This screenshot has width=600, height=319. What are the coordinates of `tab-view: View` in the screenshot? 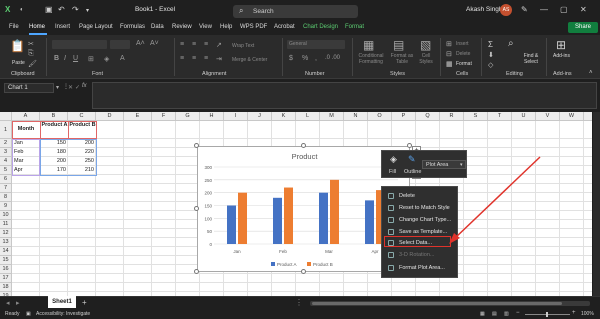 It's located at (205, 27).